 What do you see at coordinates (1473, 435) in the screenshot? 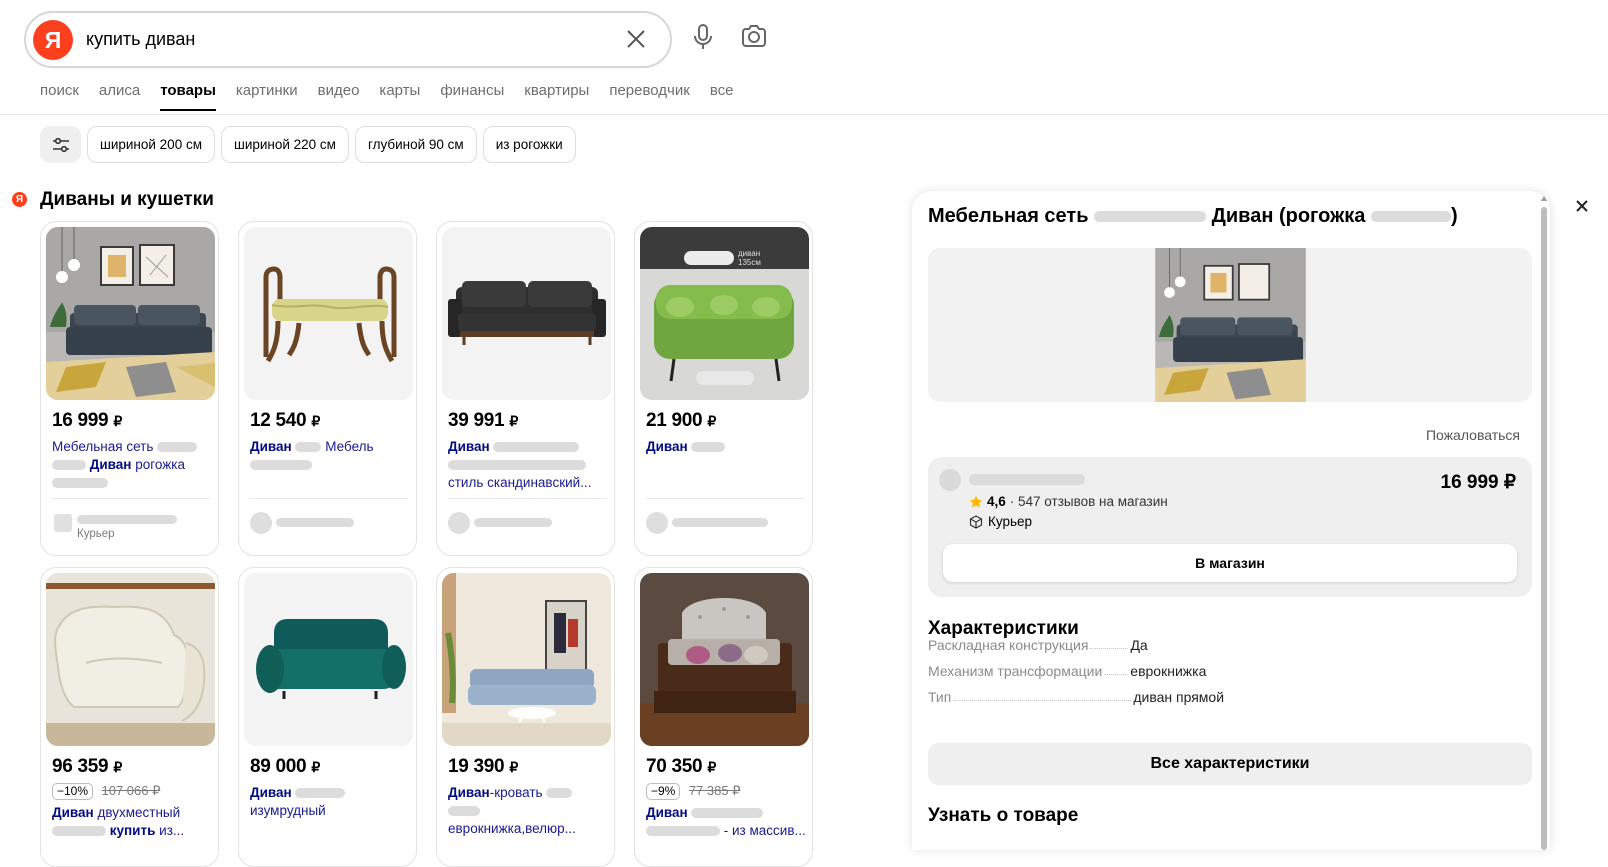
I see `complain-link: Пожаловаться` at bounding box center [1473, 435].